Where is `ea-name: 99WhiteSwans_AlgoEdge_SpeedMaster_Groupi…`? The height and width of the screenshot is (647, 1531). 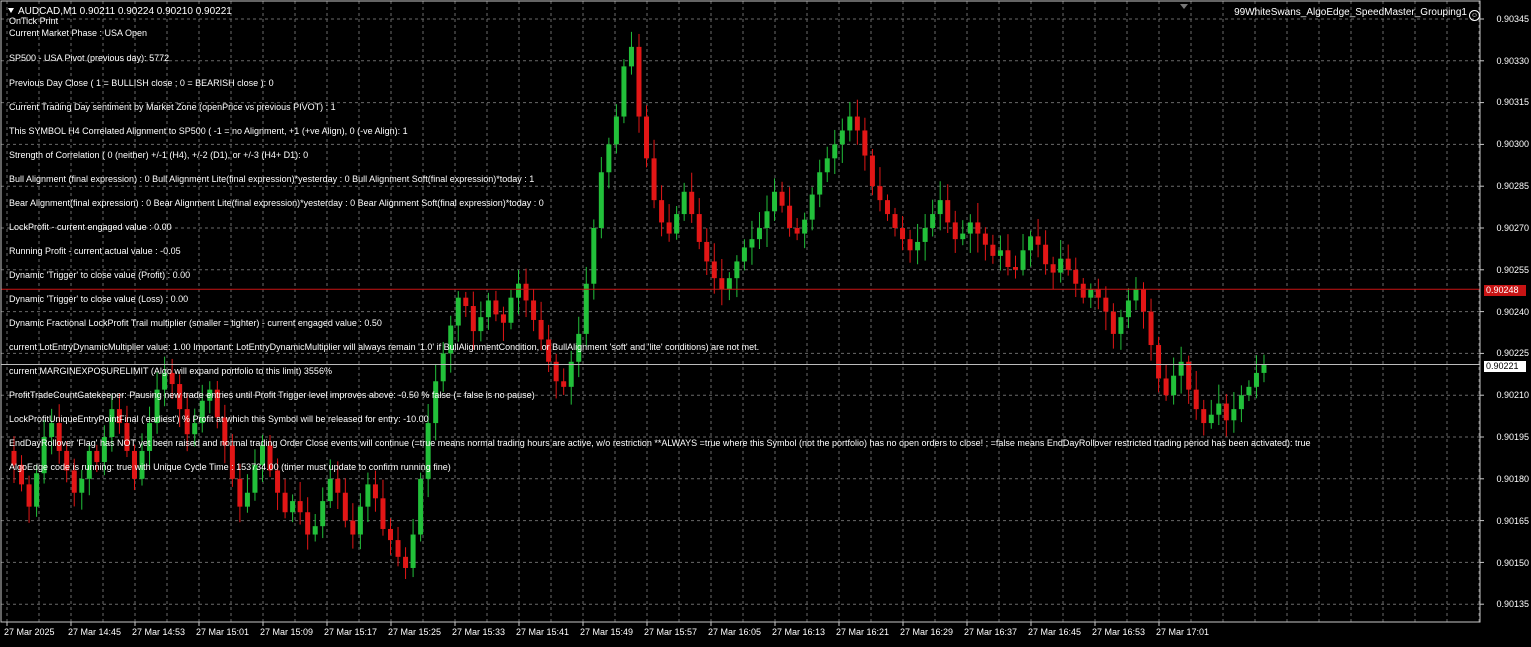
ea-name: 99WhiteSwans_AlgoEdge_SpeedMaster_Groupi… is located at coordinates (1350, 12).